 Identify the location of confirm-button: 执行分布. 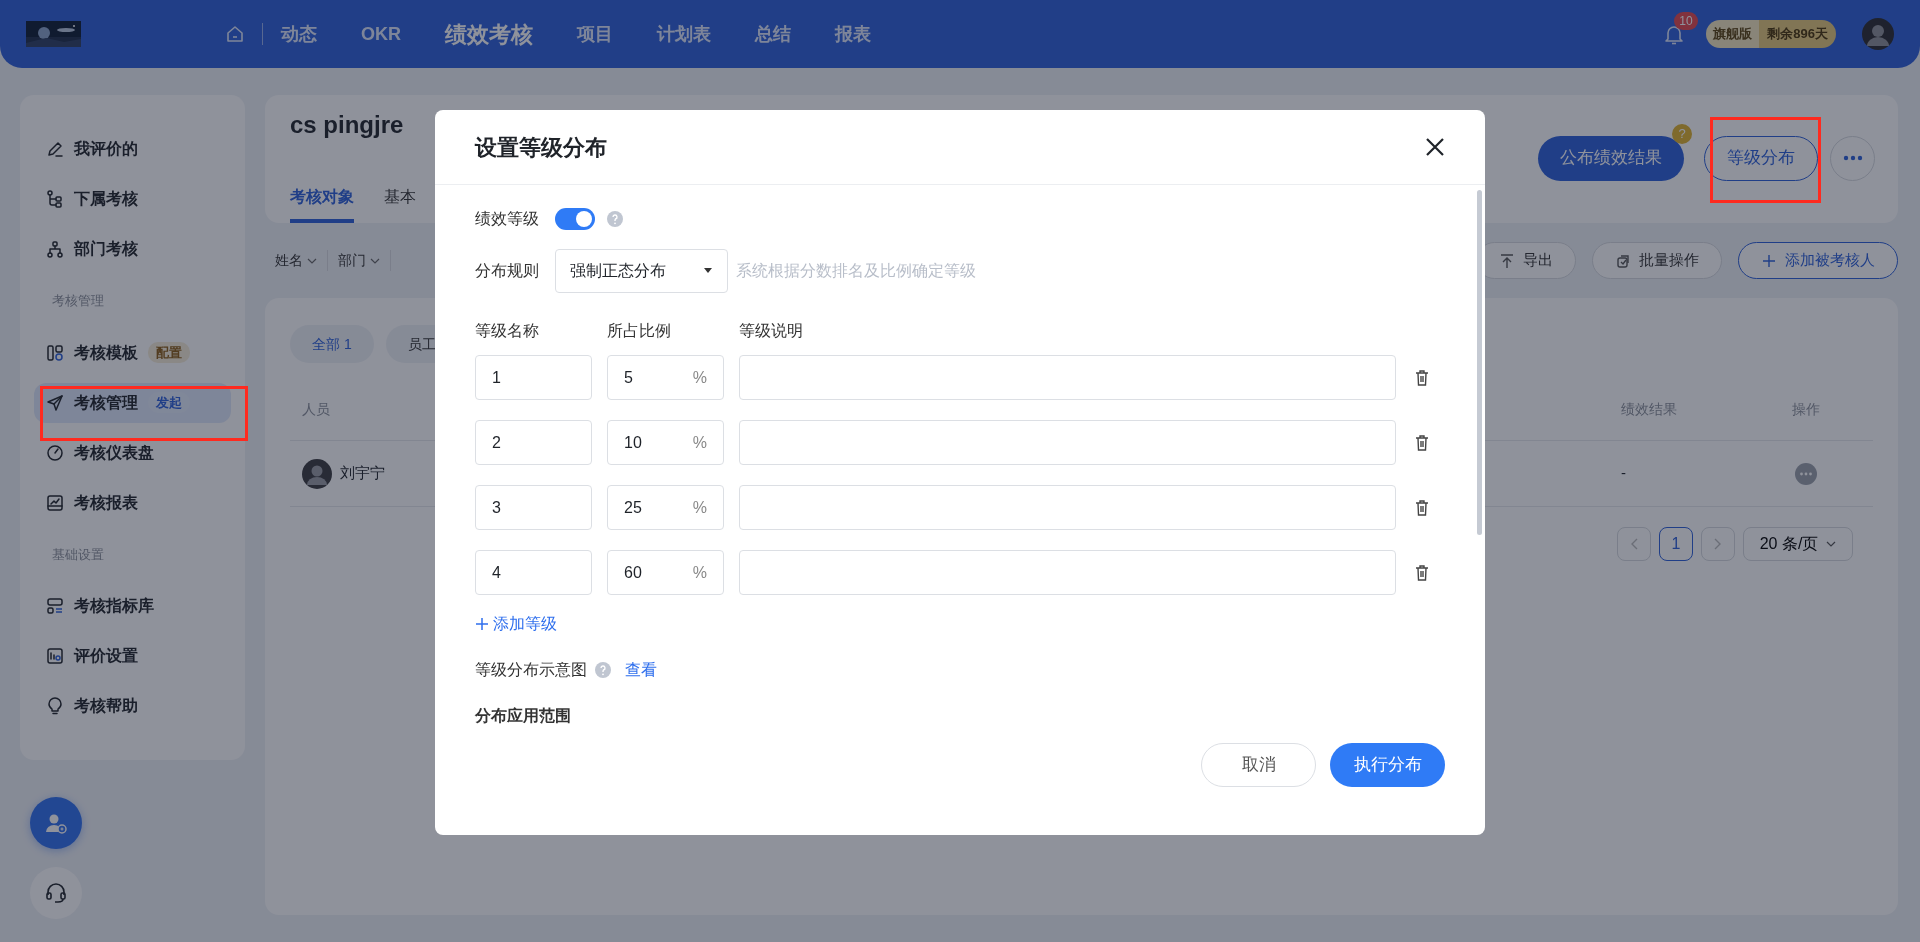
(1387, 765).